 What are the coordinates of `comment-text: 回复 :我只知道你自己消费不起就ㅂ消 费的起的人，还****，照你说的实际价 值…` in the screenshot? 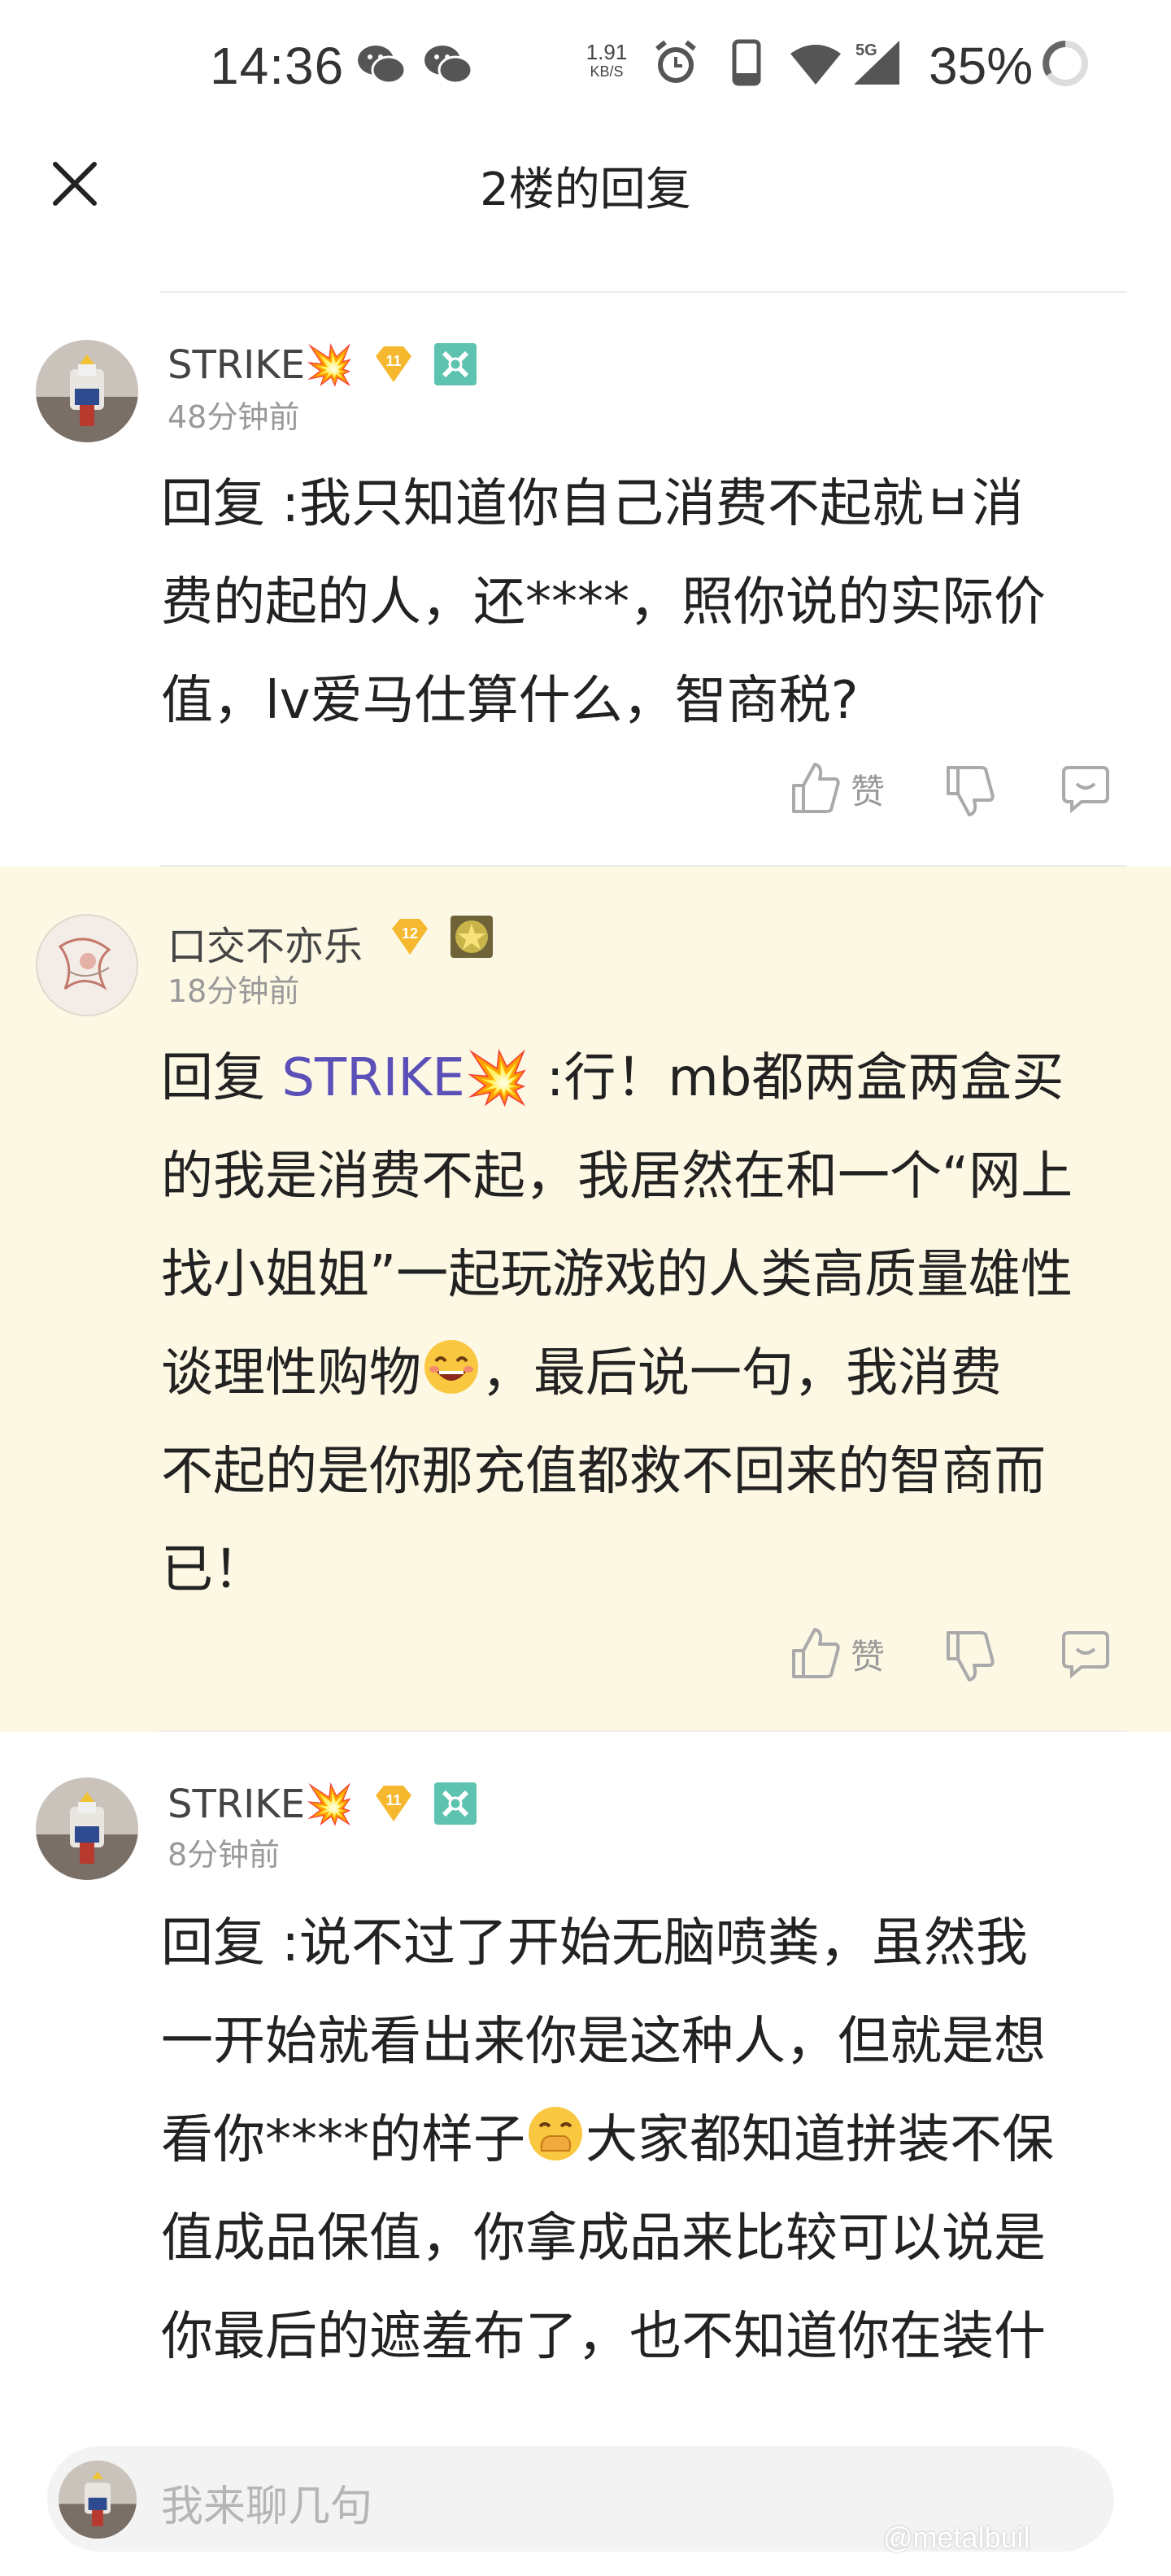 It's located at (649, 603).